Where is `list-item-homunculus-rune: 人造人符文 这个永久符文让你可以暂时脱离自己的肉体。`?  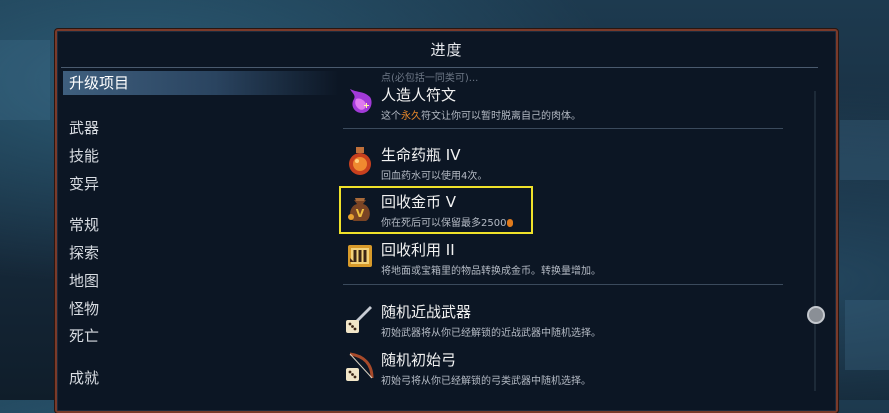 list-item-homunculus-rune: 人造人符文 这个永久符文让你可以暂时脱离自己的肉体。 is located at coordinates (569, 103).